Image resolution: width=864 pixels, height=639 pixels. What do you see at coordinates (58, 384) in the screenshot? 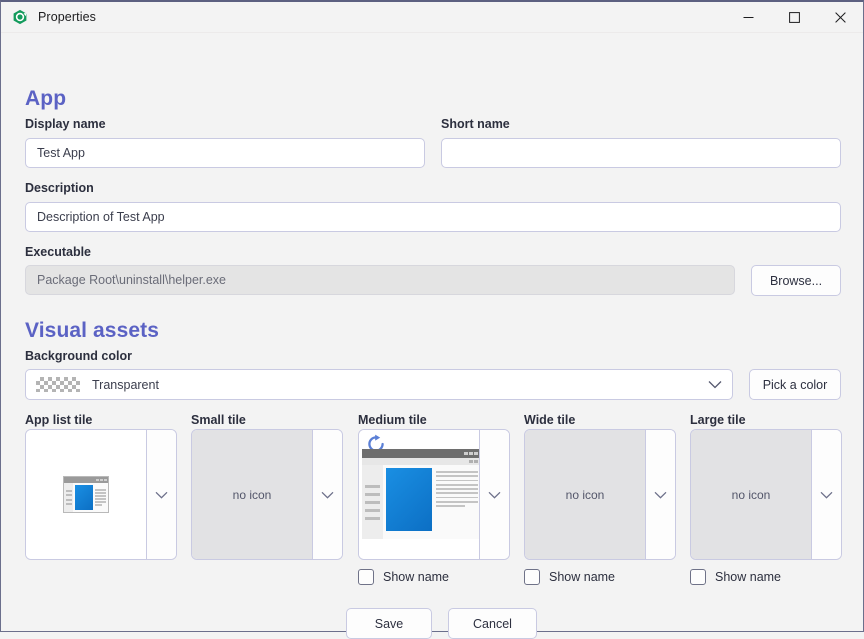
I see `transparent-checkerboard-swatch` at bounding box center [58, 384].